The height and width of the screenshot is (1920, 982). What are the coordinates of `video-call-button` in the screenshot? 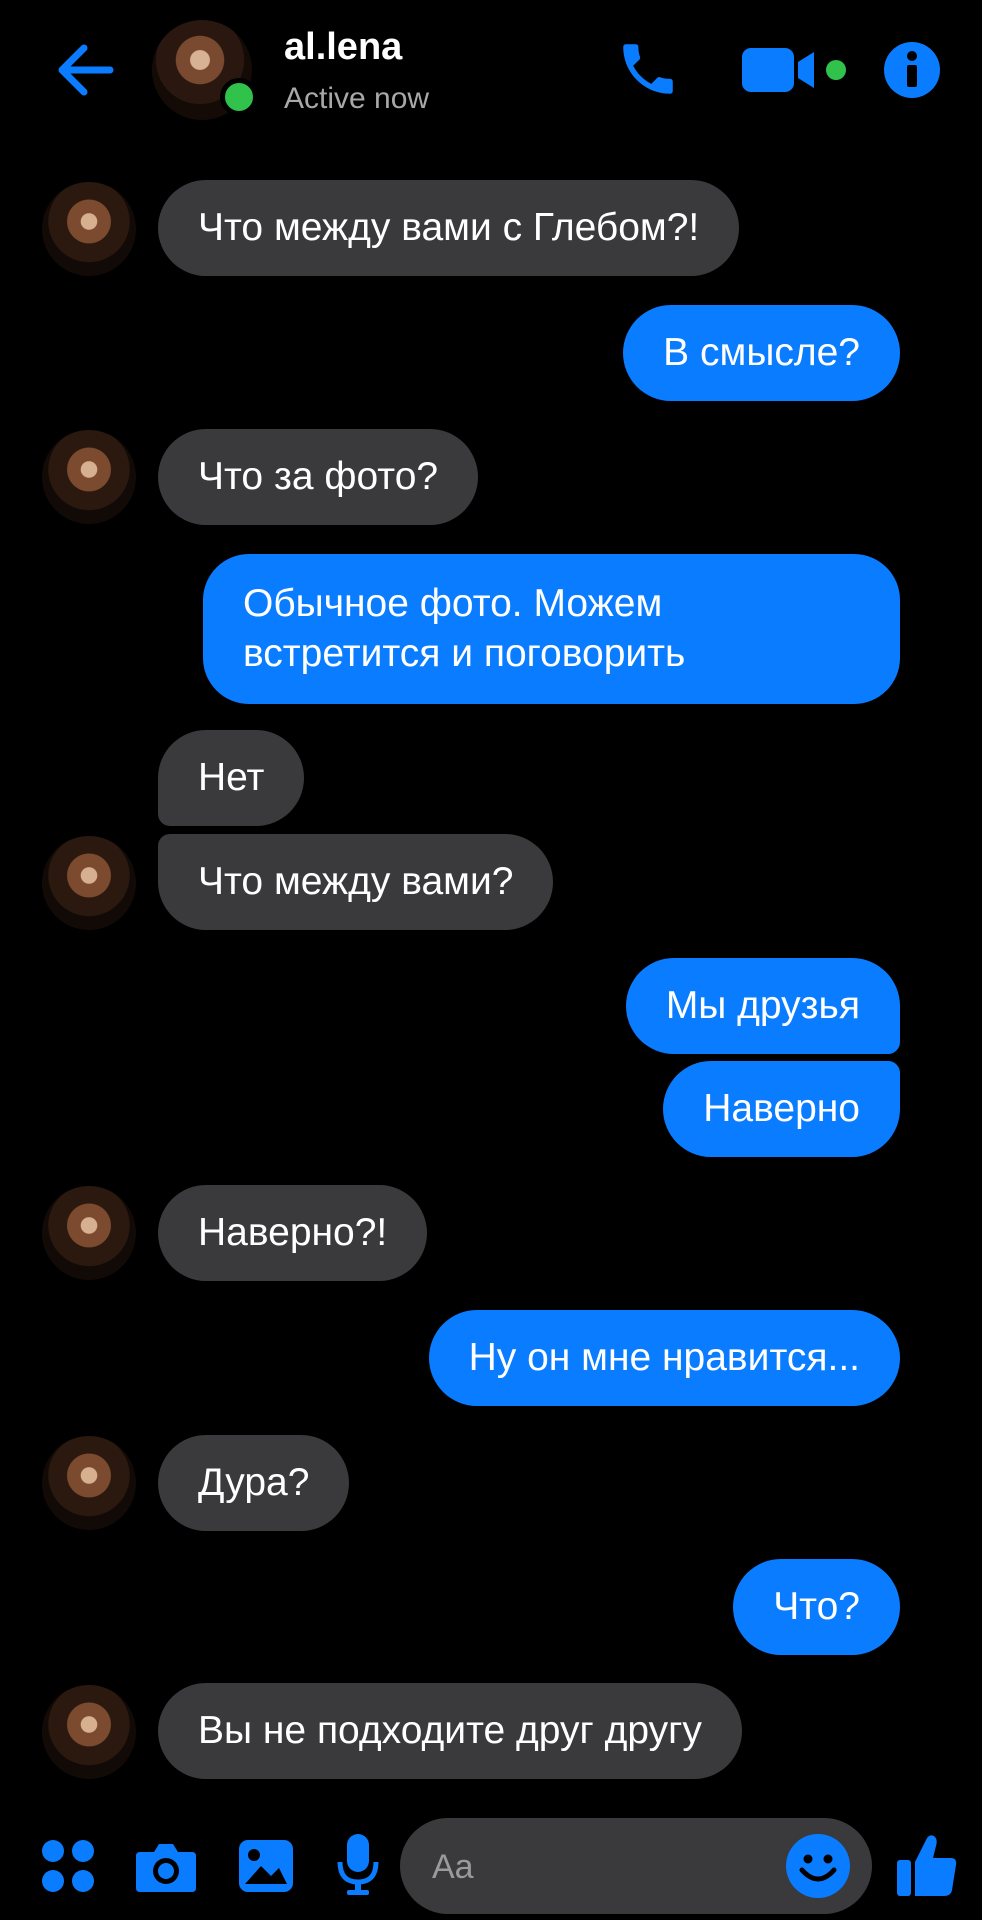 It's located at (795, 70).